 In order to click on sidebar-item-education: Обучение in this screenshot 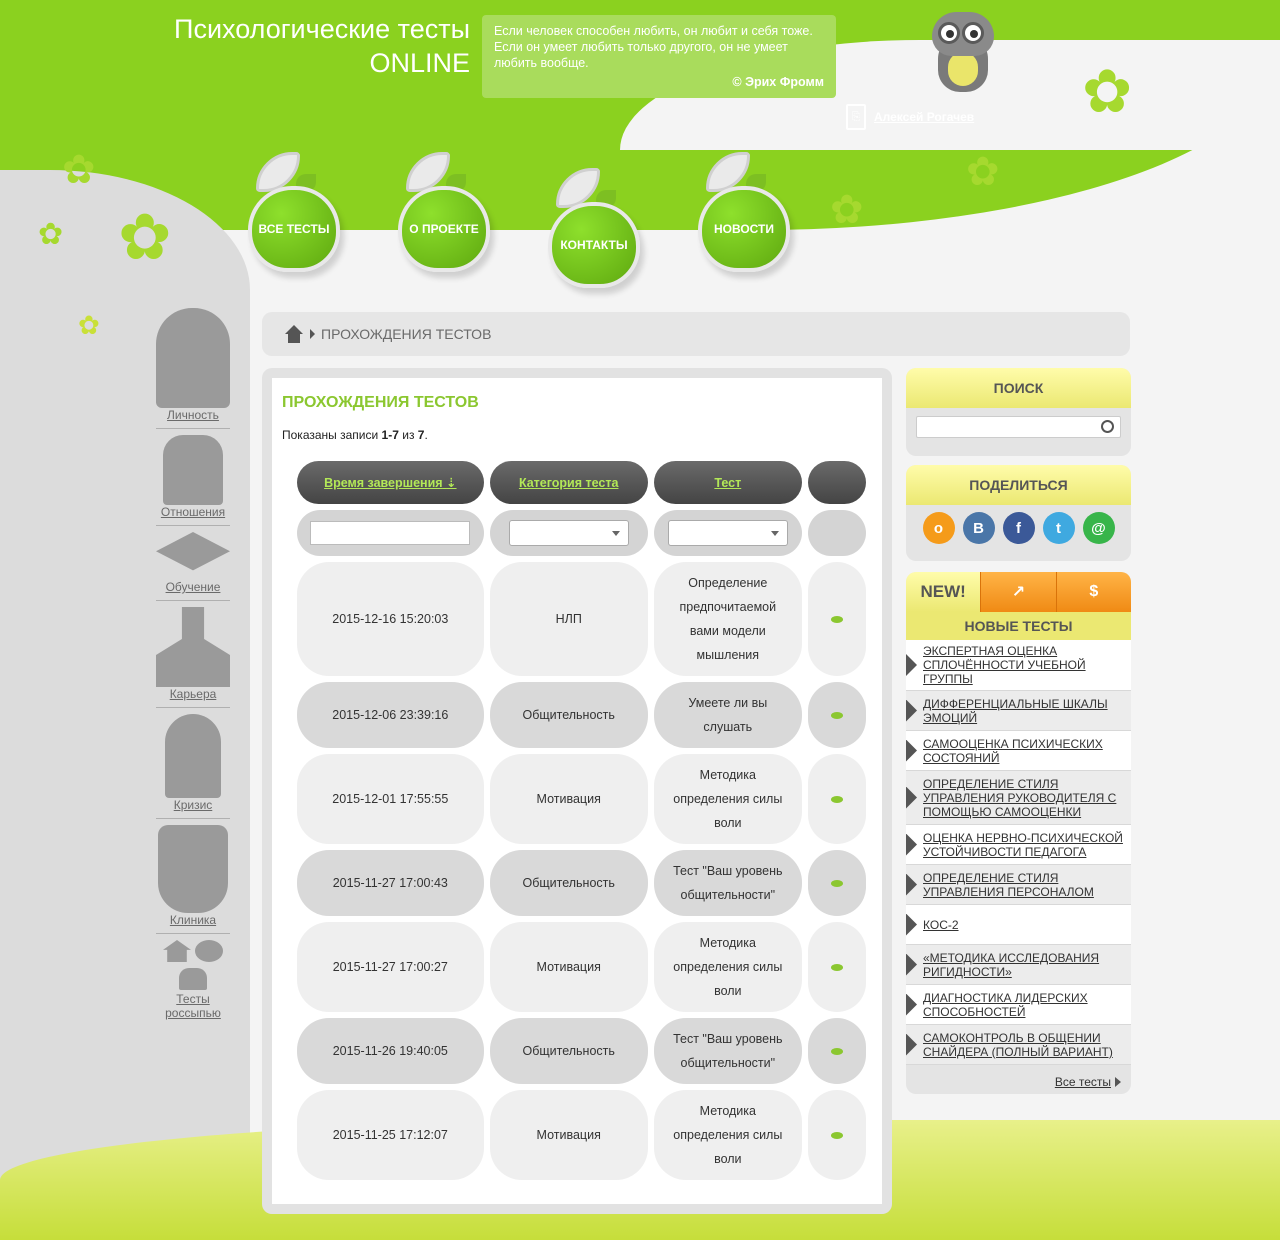, I will do `click(193, 563)`.